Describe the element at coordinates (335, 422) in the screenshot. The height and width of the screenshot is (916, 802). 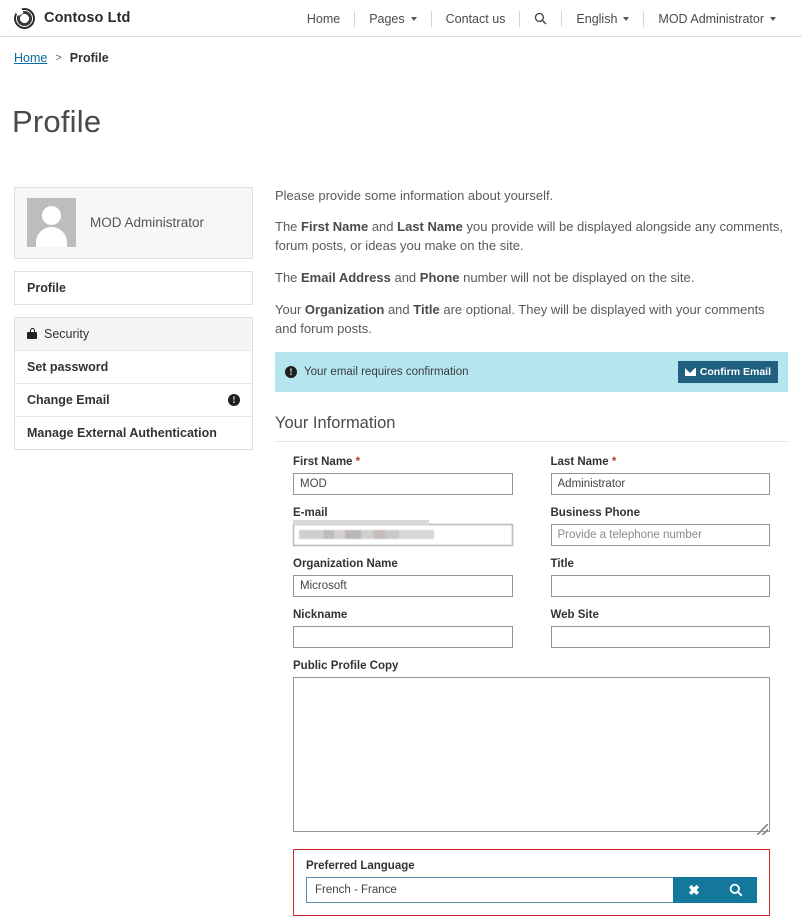
I see `your-information-heading: Your Information` at that location.